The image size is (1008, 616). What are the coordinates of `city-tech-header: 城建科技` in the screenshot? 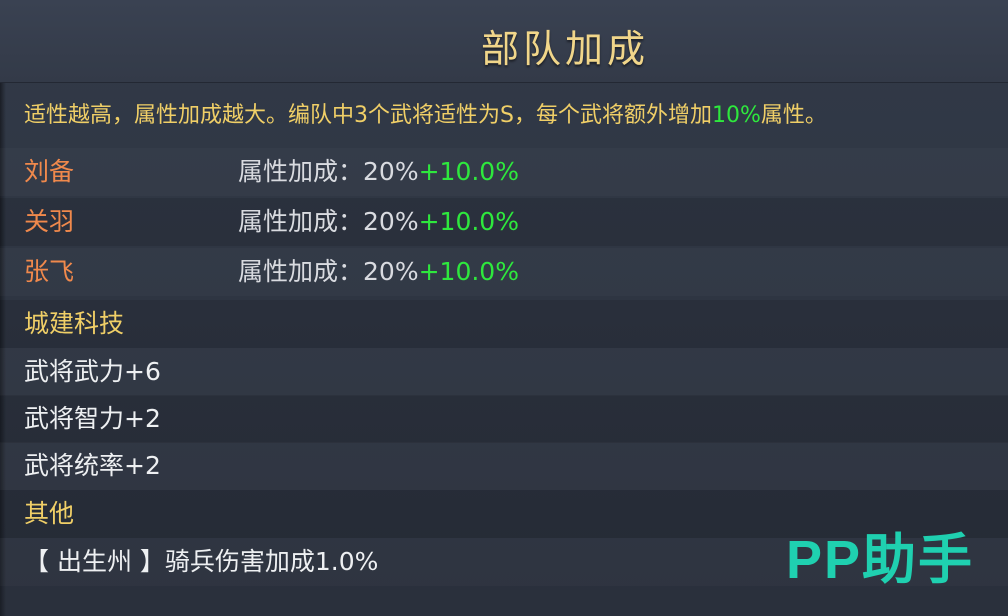 It's located at (504, 324).